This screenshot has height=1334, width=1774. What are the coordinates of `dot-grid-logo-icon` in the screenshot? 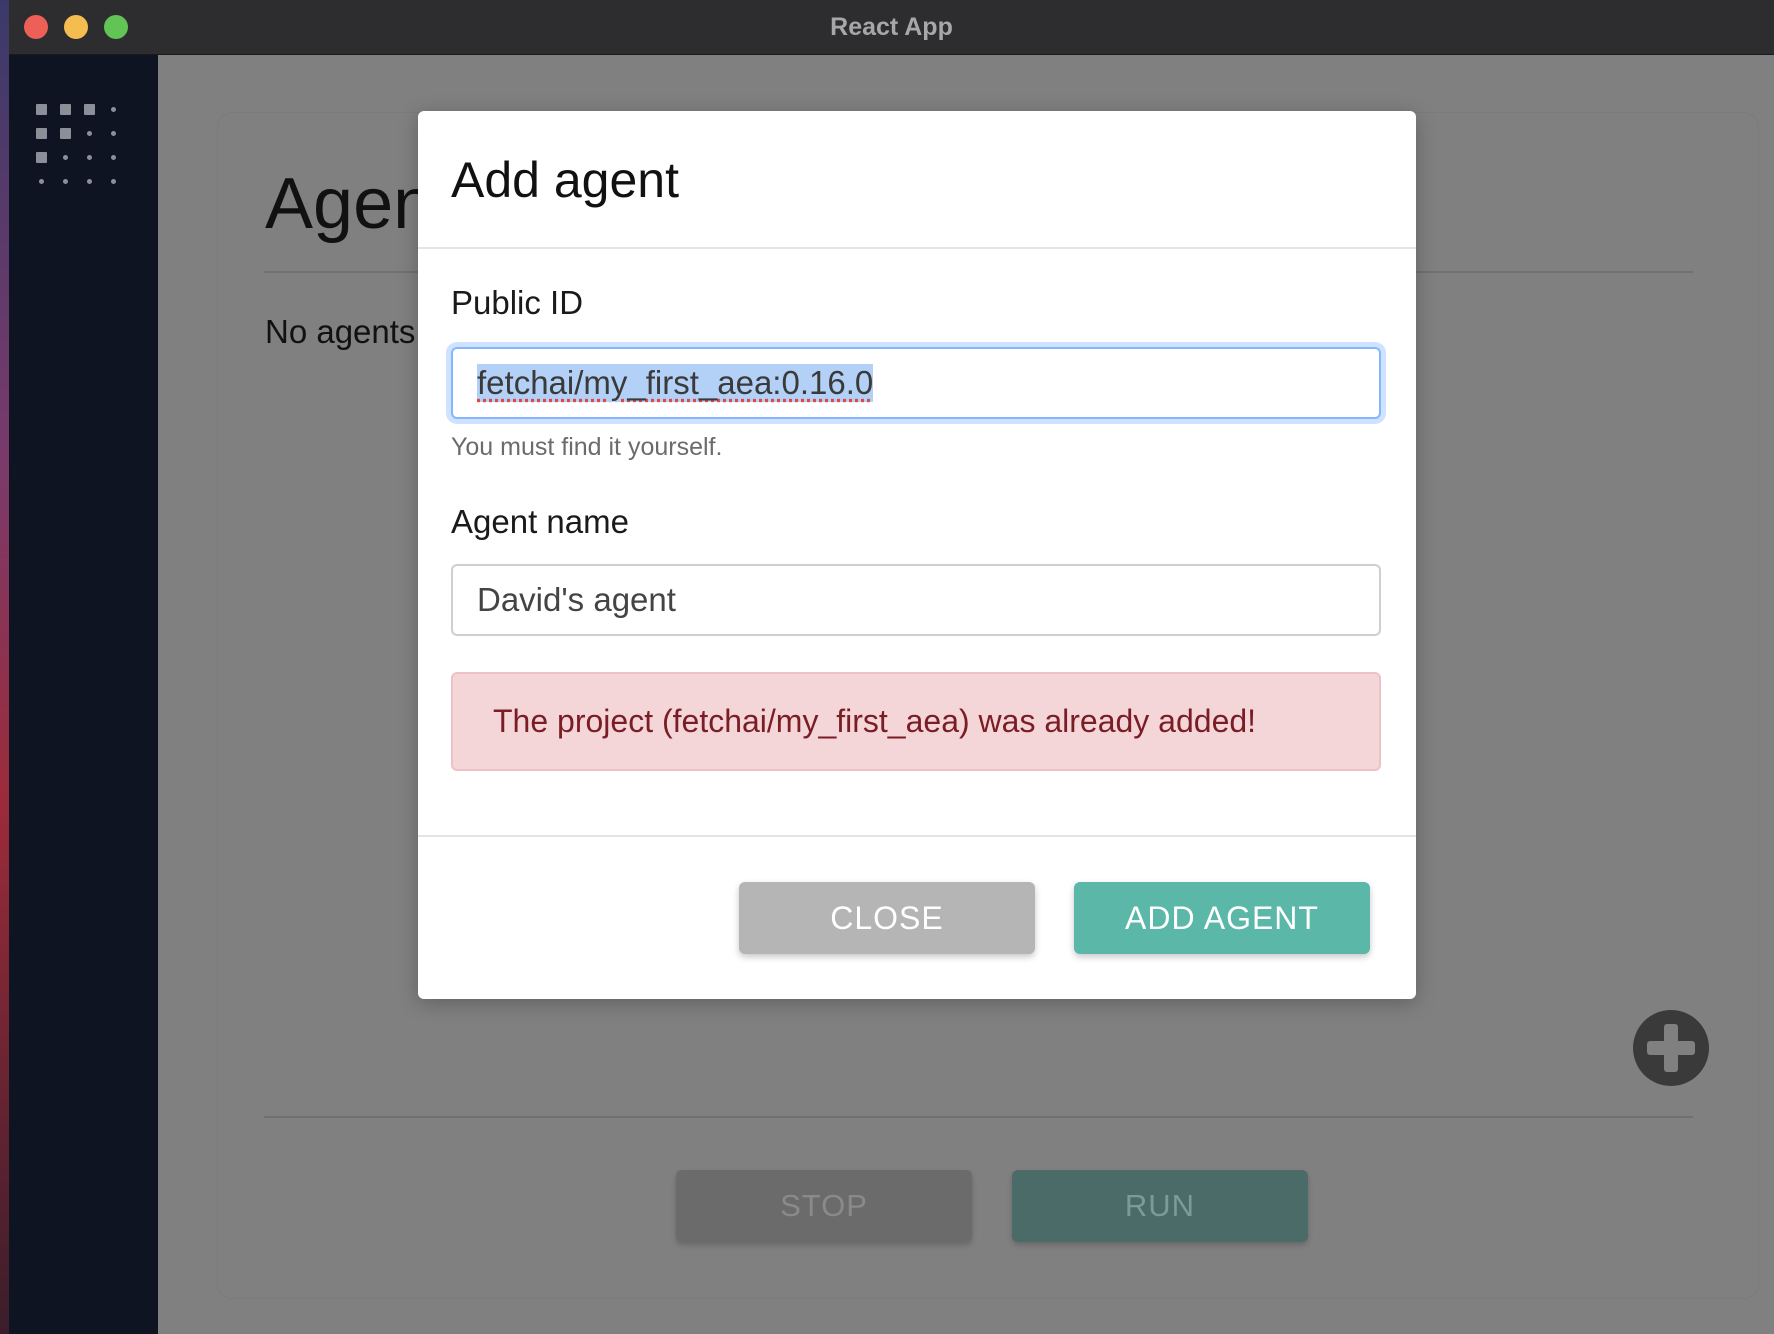 It's located at (91, 154).